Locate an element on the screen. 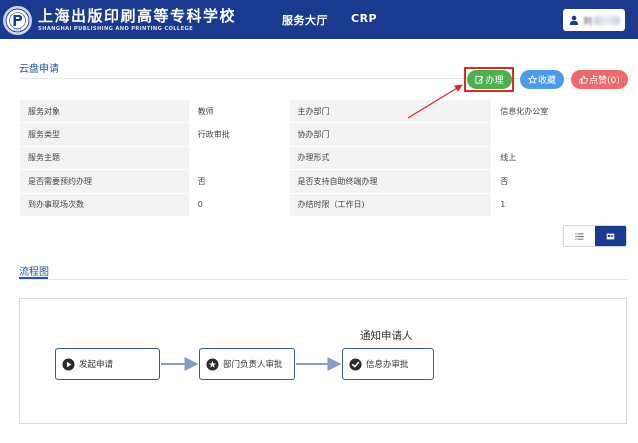  info-label: 是否支持自助终端办理 is located at coordinates (390, 181).